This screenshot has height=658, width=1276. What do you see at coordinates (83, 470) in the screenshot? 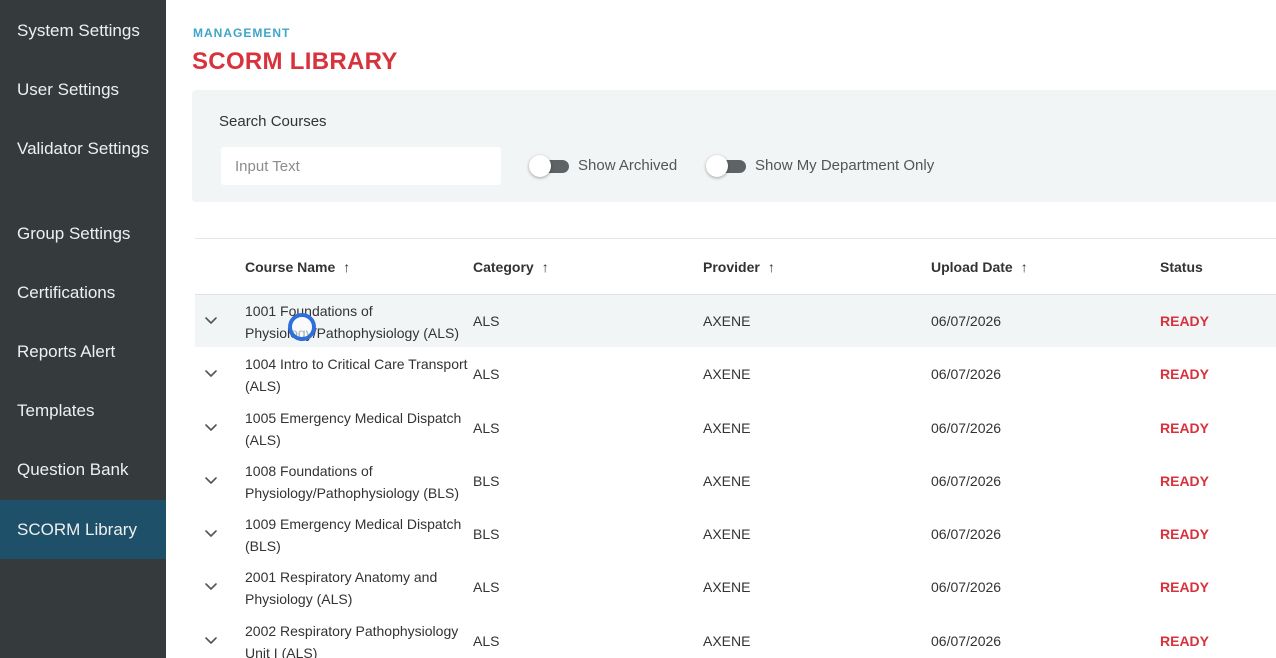
I see `sidebar-item-question-bank: Question Bank` at bounding box center [83, 470].